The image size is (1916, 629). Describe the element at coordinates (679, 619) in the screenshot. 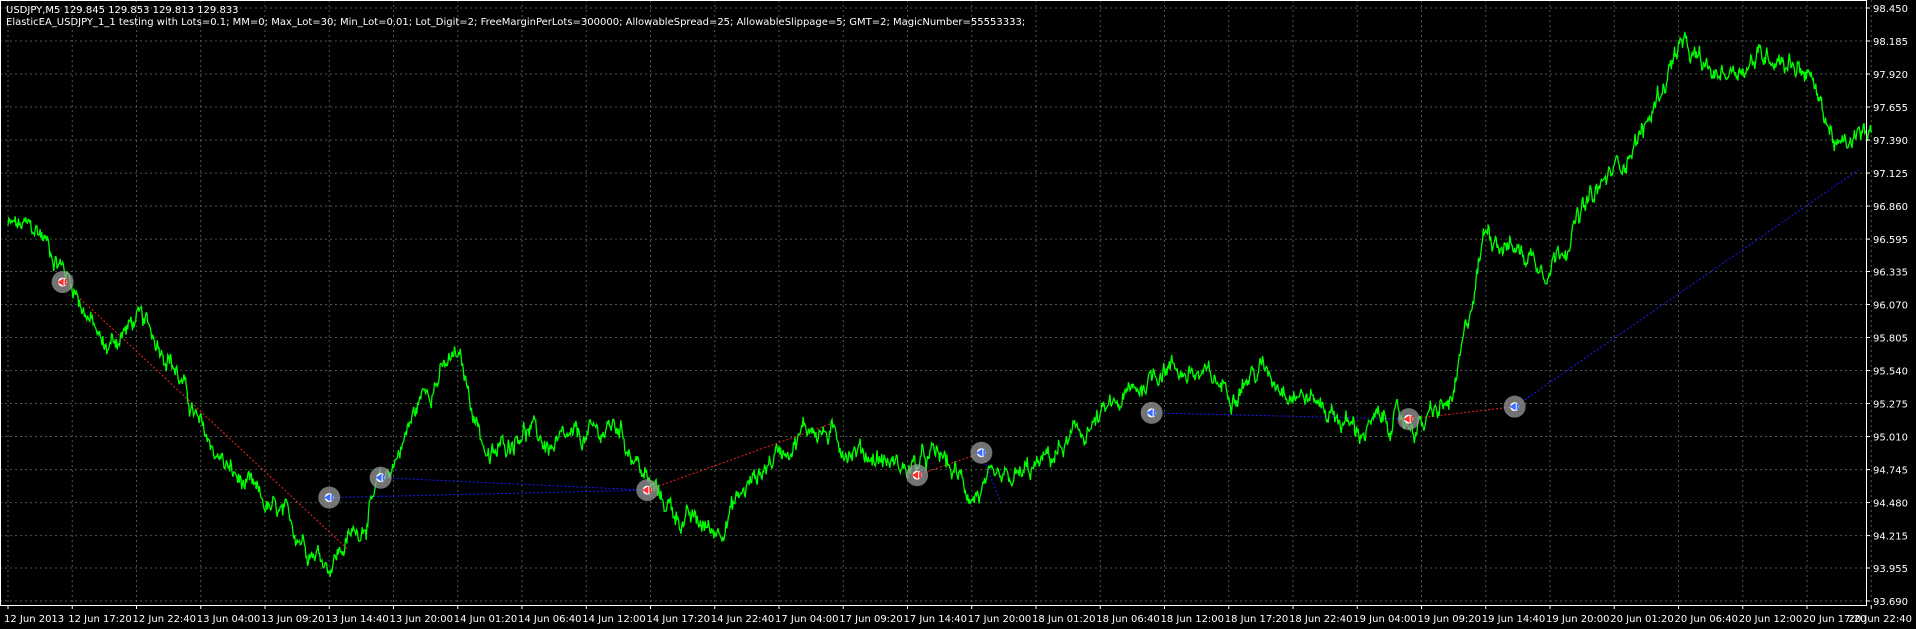

I see `x-tick-label: 14 Jun 17:20` at that location.